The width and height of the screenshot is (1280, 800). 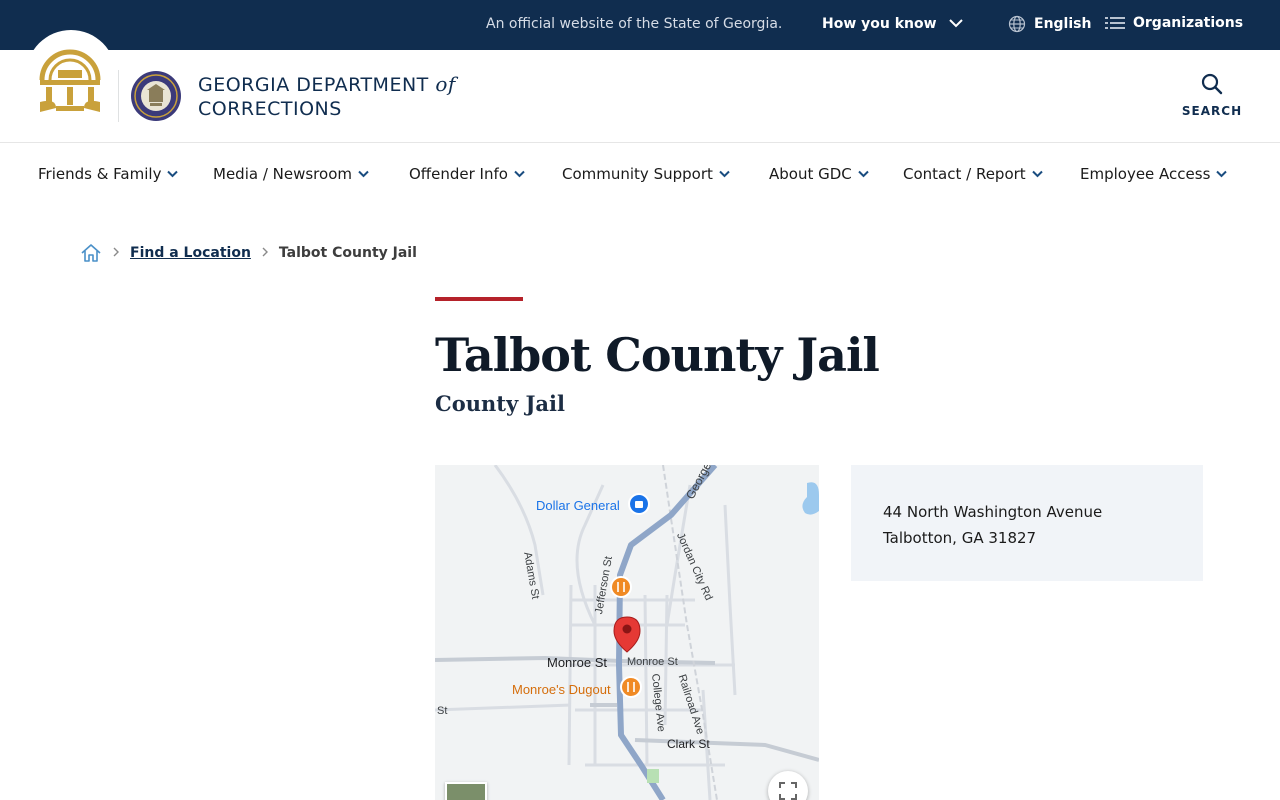 I want to click on nav-label: Employee Access, so click(x=1145, y=174).